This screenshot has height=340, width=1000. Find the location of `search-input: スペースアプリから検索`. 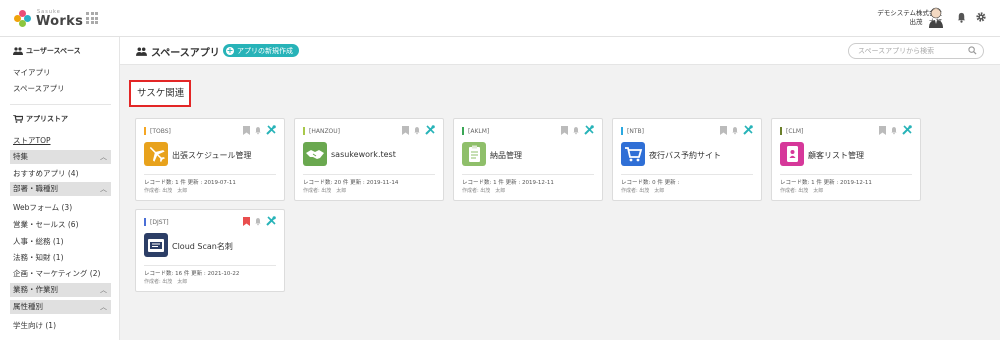

search-input: スペースアプリから検索 is located at coordinates (916, 51).